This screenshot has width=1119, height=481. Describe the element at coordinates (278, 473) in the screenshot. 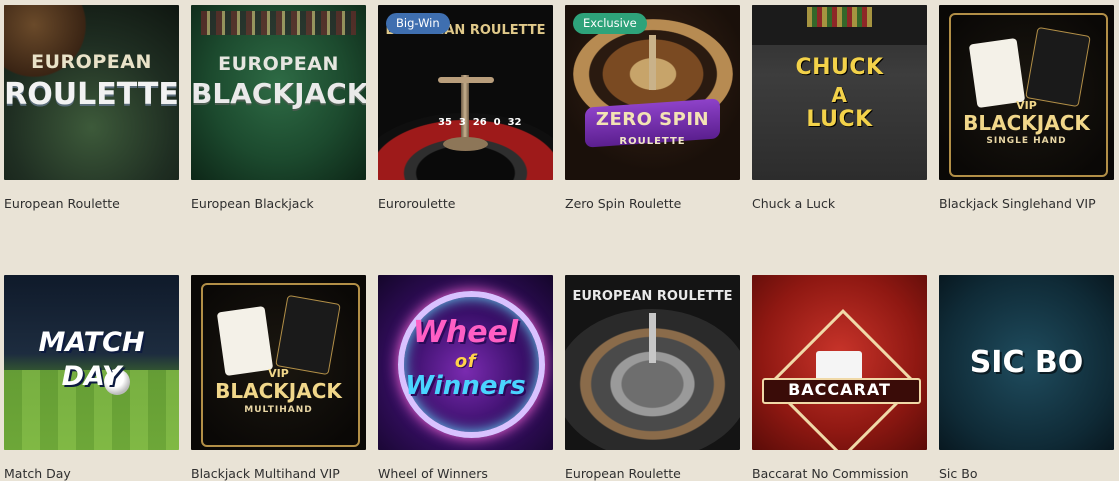

I see `game-title: Blackjack Multihand VIP` at that location.